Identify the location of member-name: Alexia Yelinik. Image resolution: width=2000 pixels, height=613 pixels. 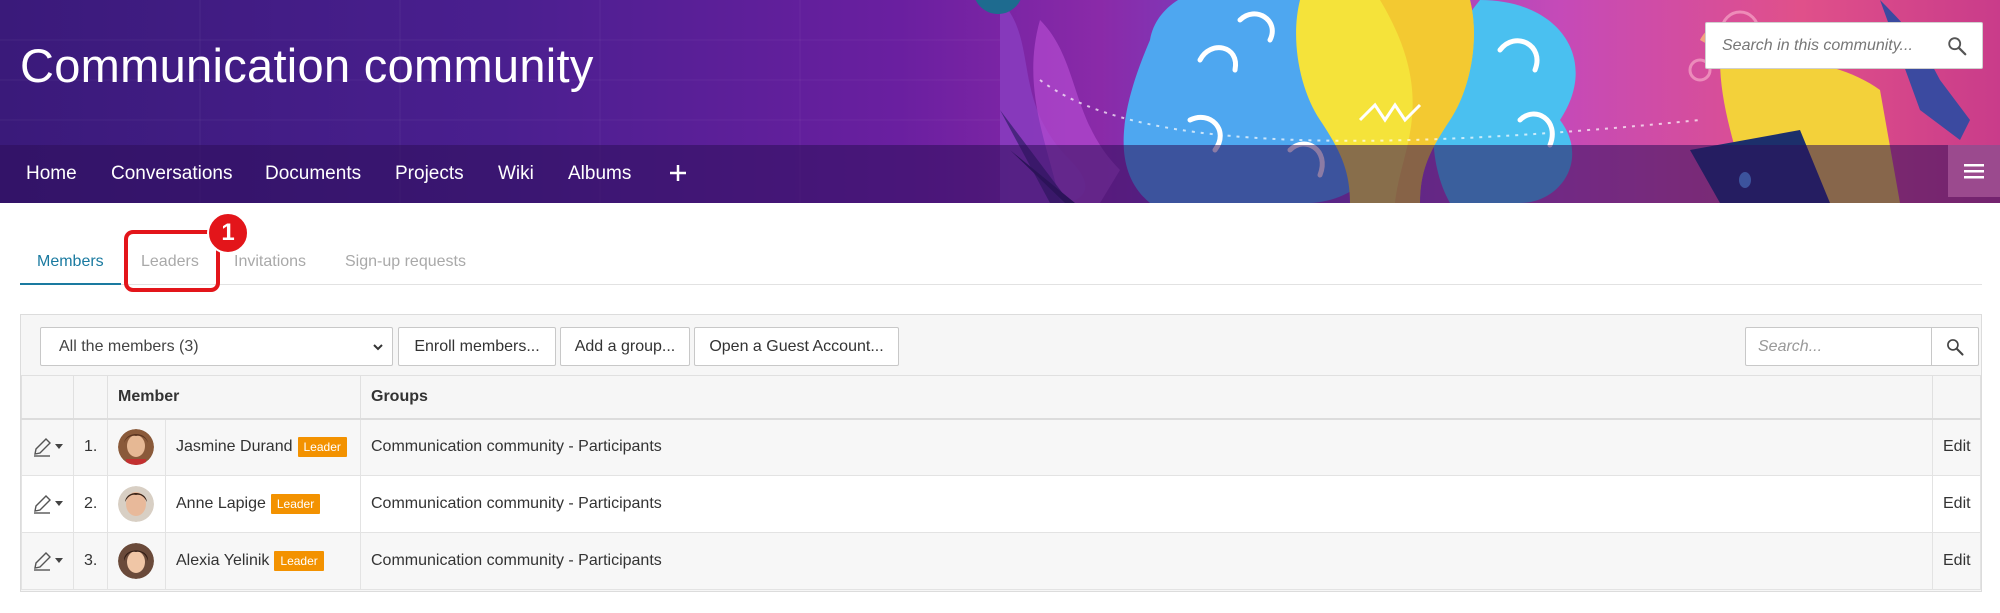
(222, 560).